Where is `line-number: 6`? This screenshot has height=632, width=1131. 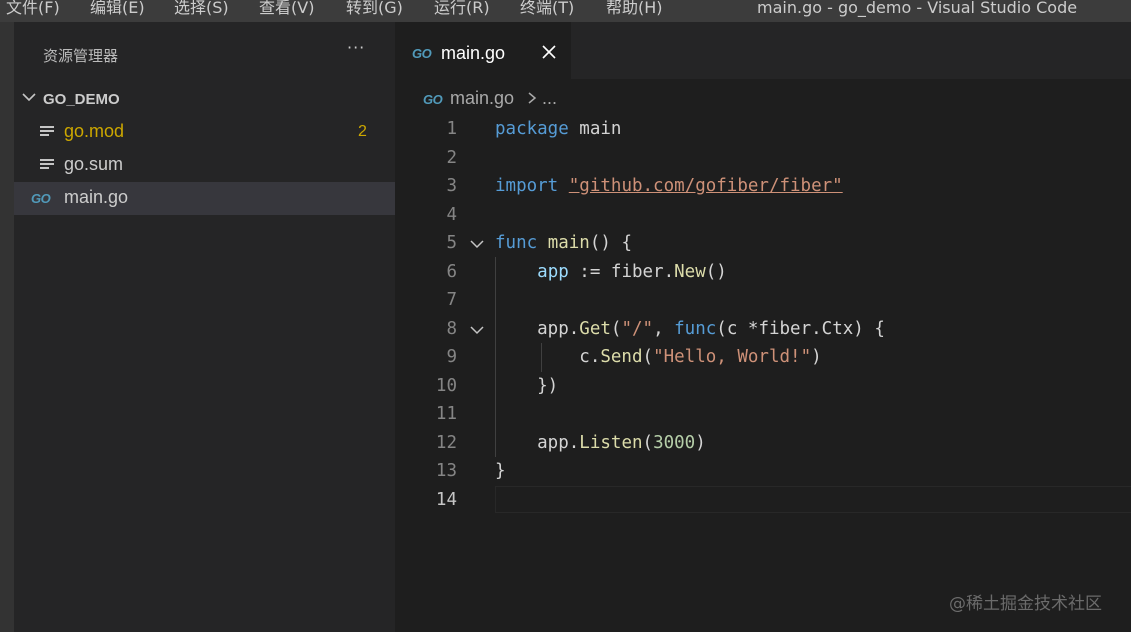 line-number: 6 is located at coordinates (451, 271).